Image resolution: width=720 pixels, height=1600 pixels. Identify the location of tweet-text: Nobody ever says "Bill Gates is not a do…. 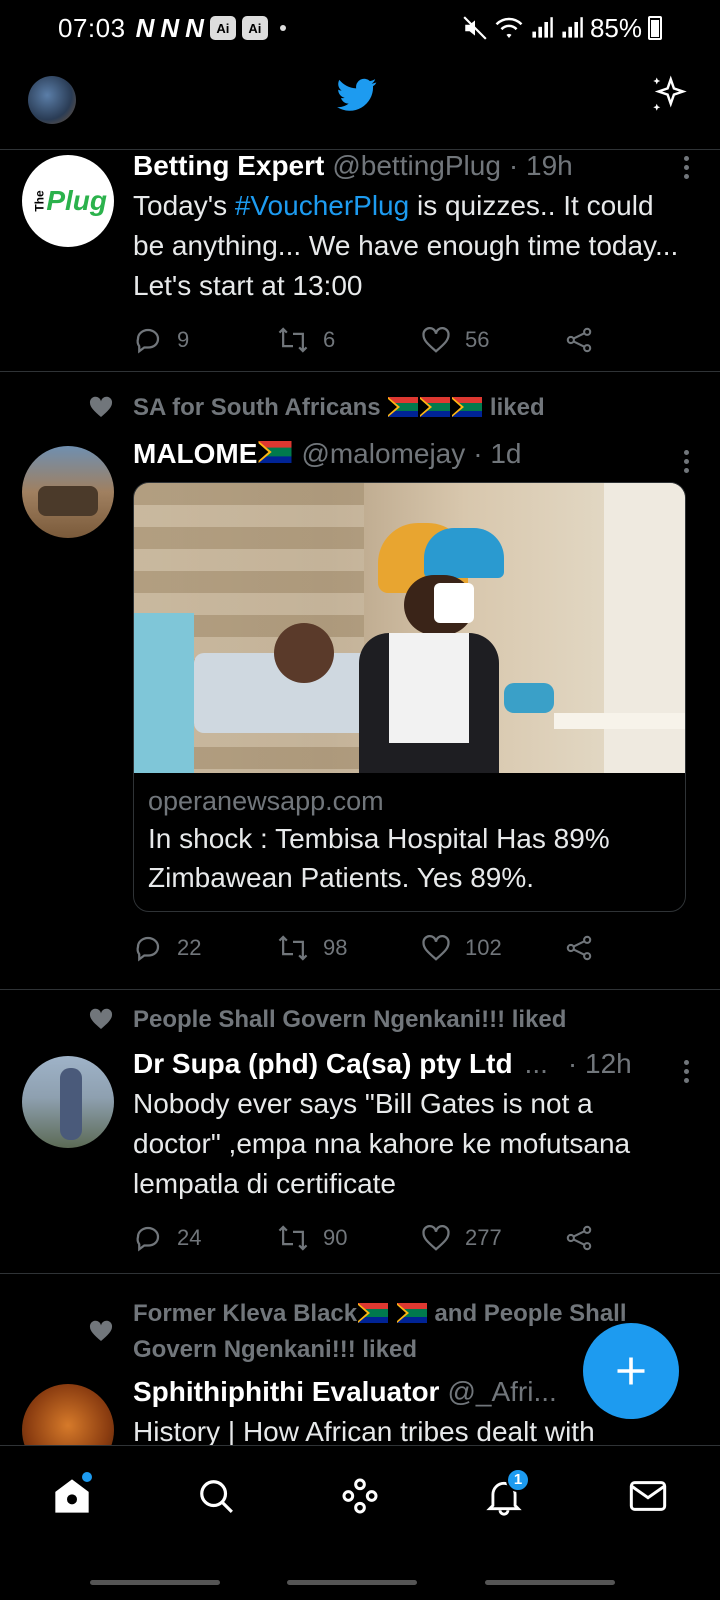
(382, 1143).